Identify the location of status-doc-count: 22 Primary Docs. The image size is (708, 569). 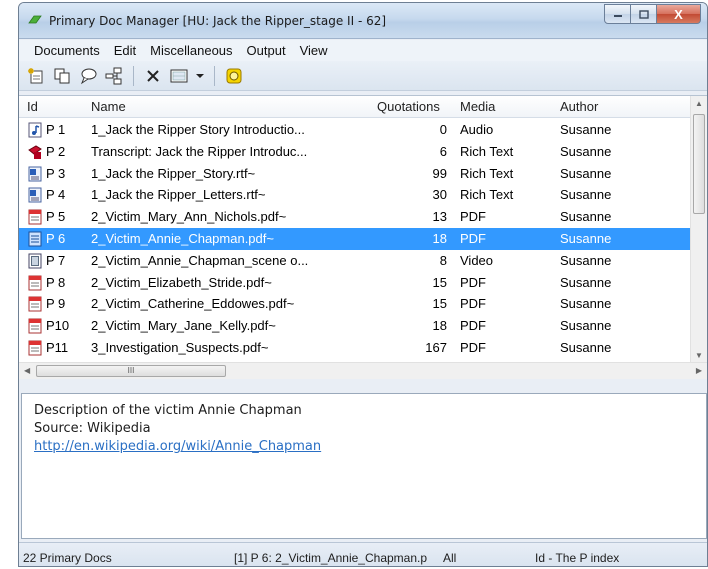
(67, 558).